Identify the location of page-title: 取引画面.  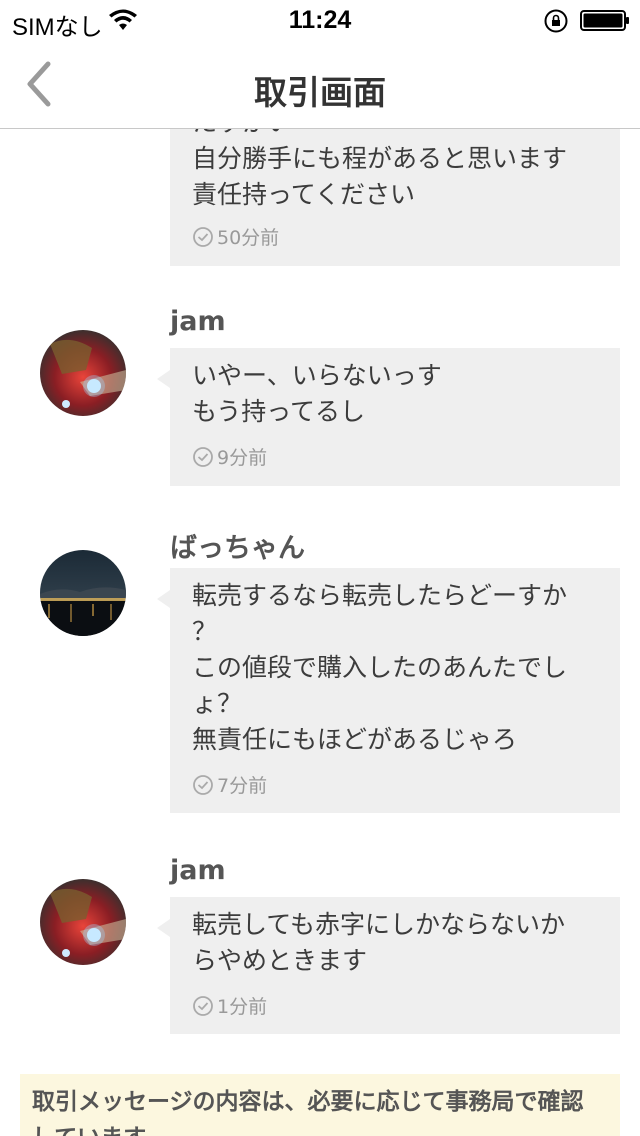
(320, 92).